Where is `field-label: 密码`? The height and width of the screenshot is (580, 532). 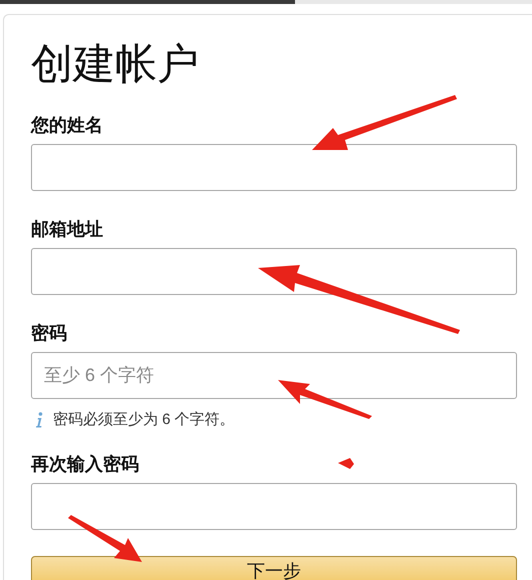 field-label: 密码 is located at coordinates (49, 333).